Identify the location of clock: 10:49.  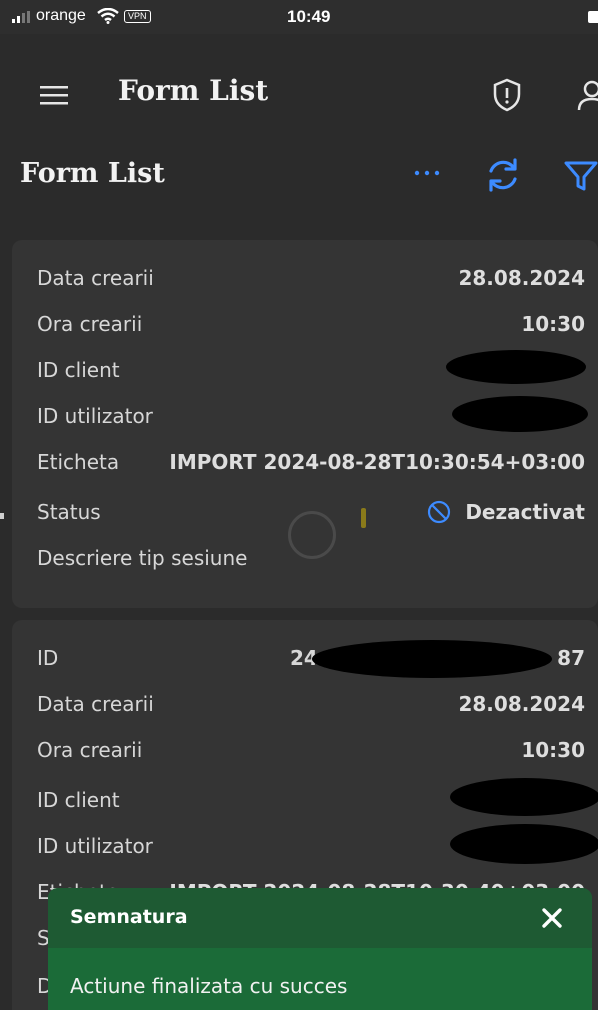
(309, 16).